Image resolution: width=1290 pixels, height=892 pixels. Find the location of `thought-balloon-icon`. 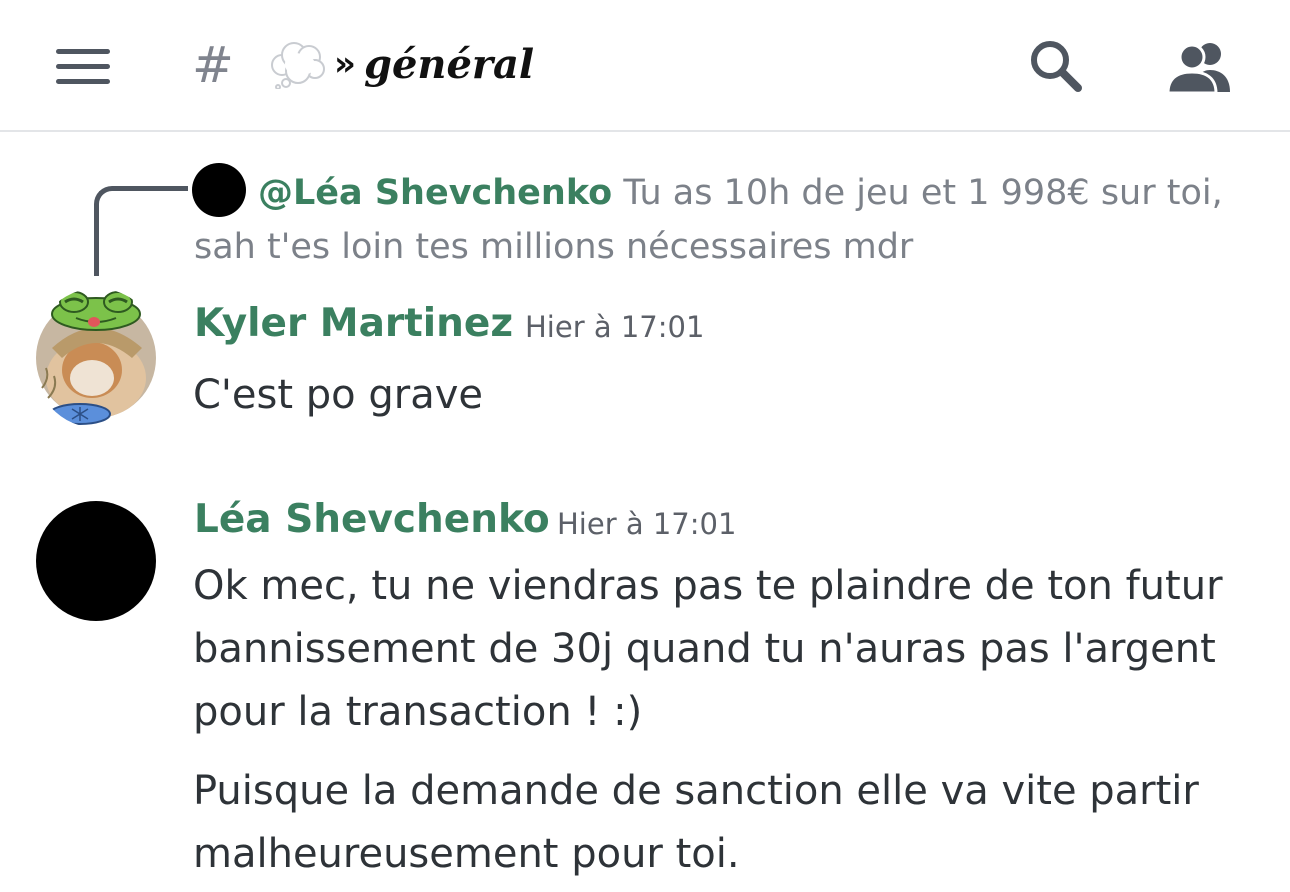

thought-balloon-icon is located at coordinates (298, 65).